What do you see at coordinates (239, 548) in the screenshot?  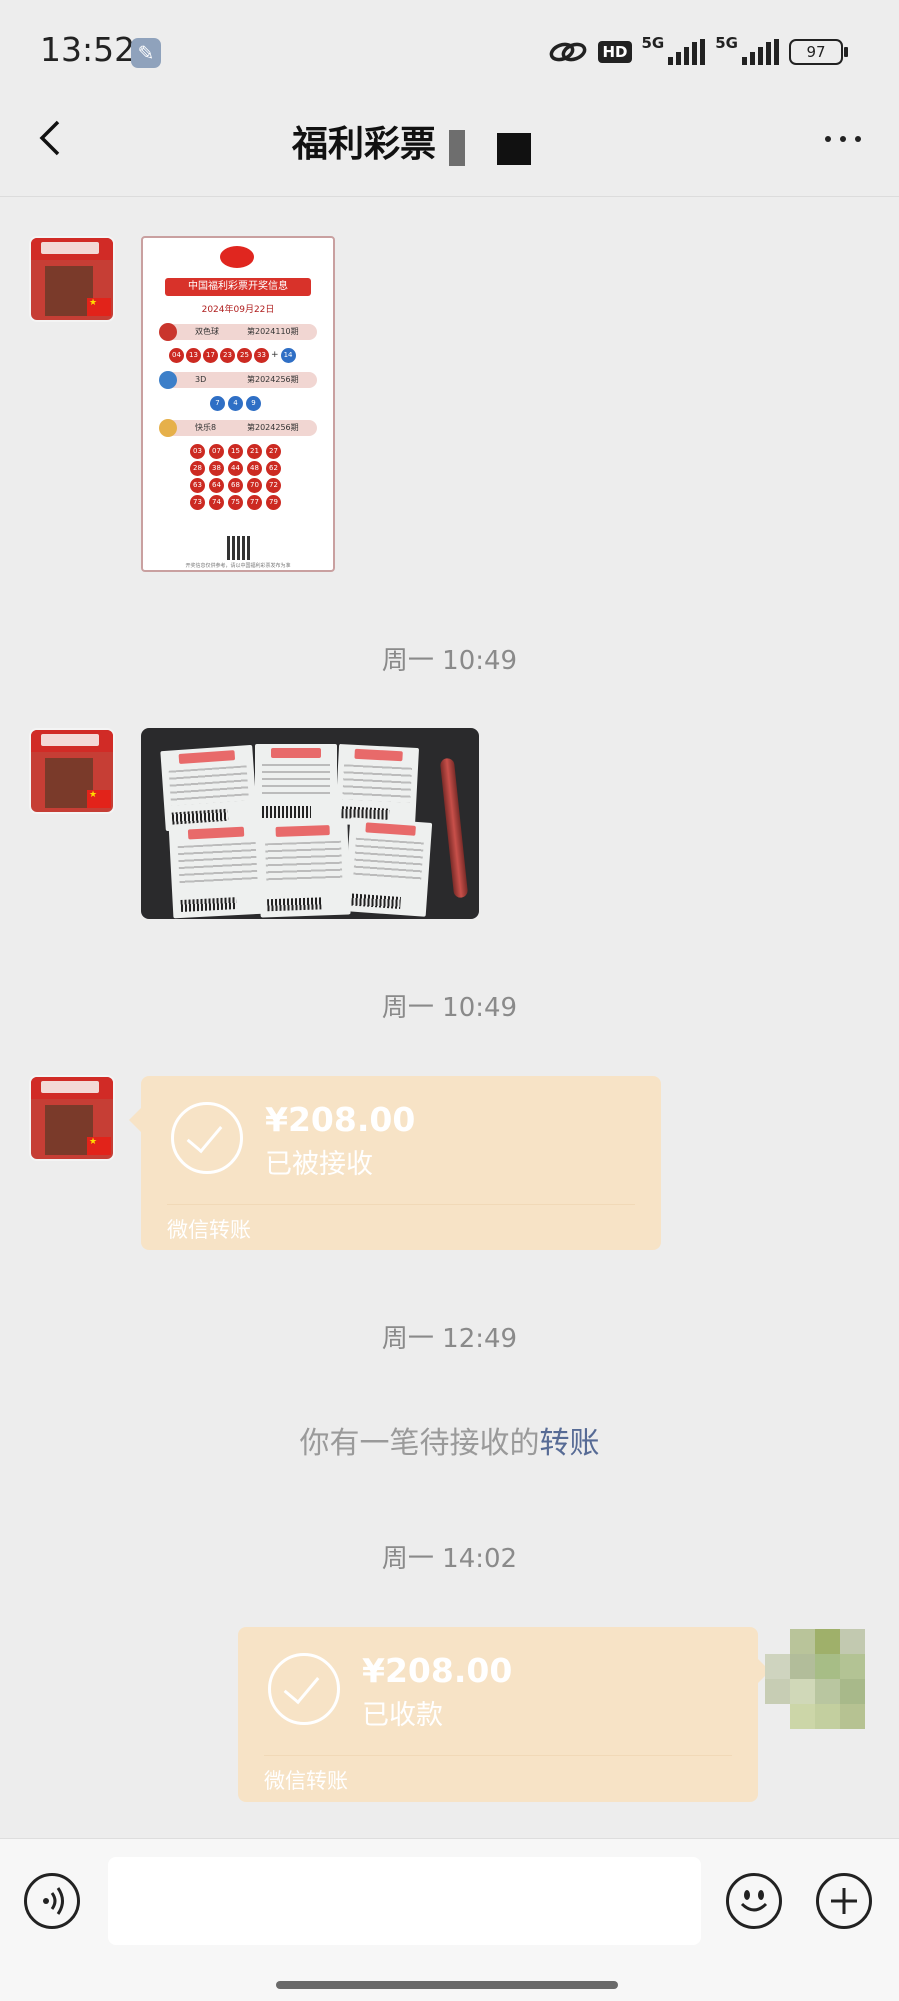 I see `qr-code-icon` at bounding box center [239, 548].